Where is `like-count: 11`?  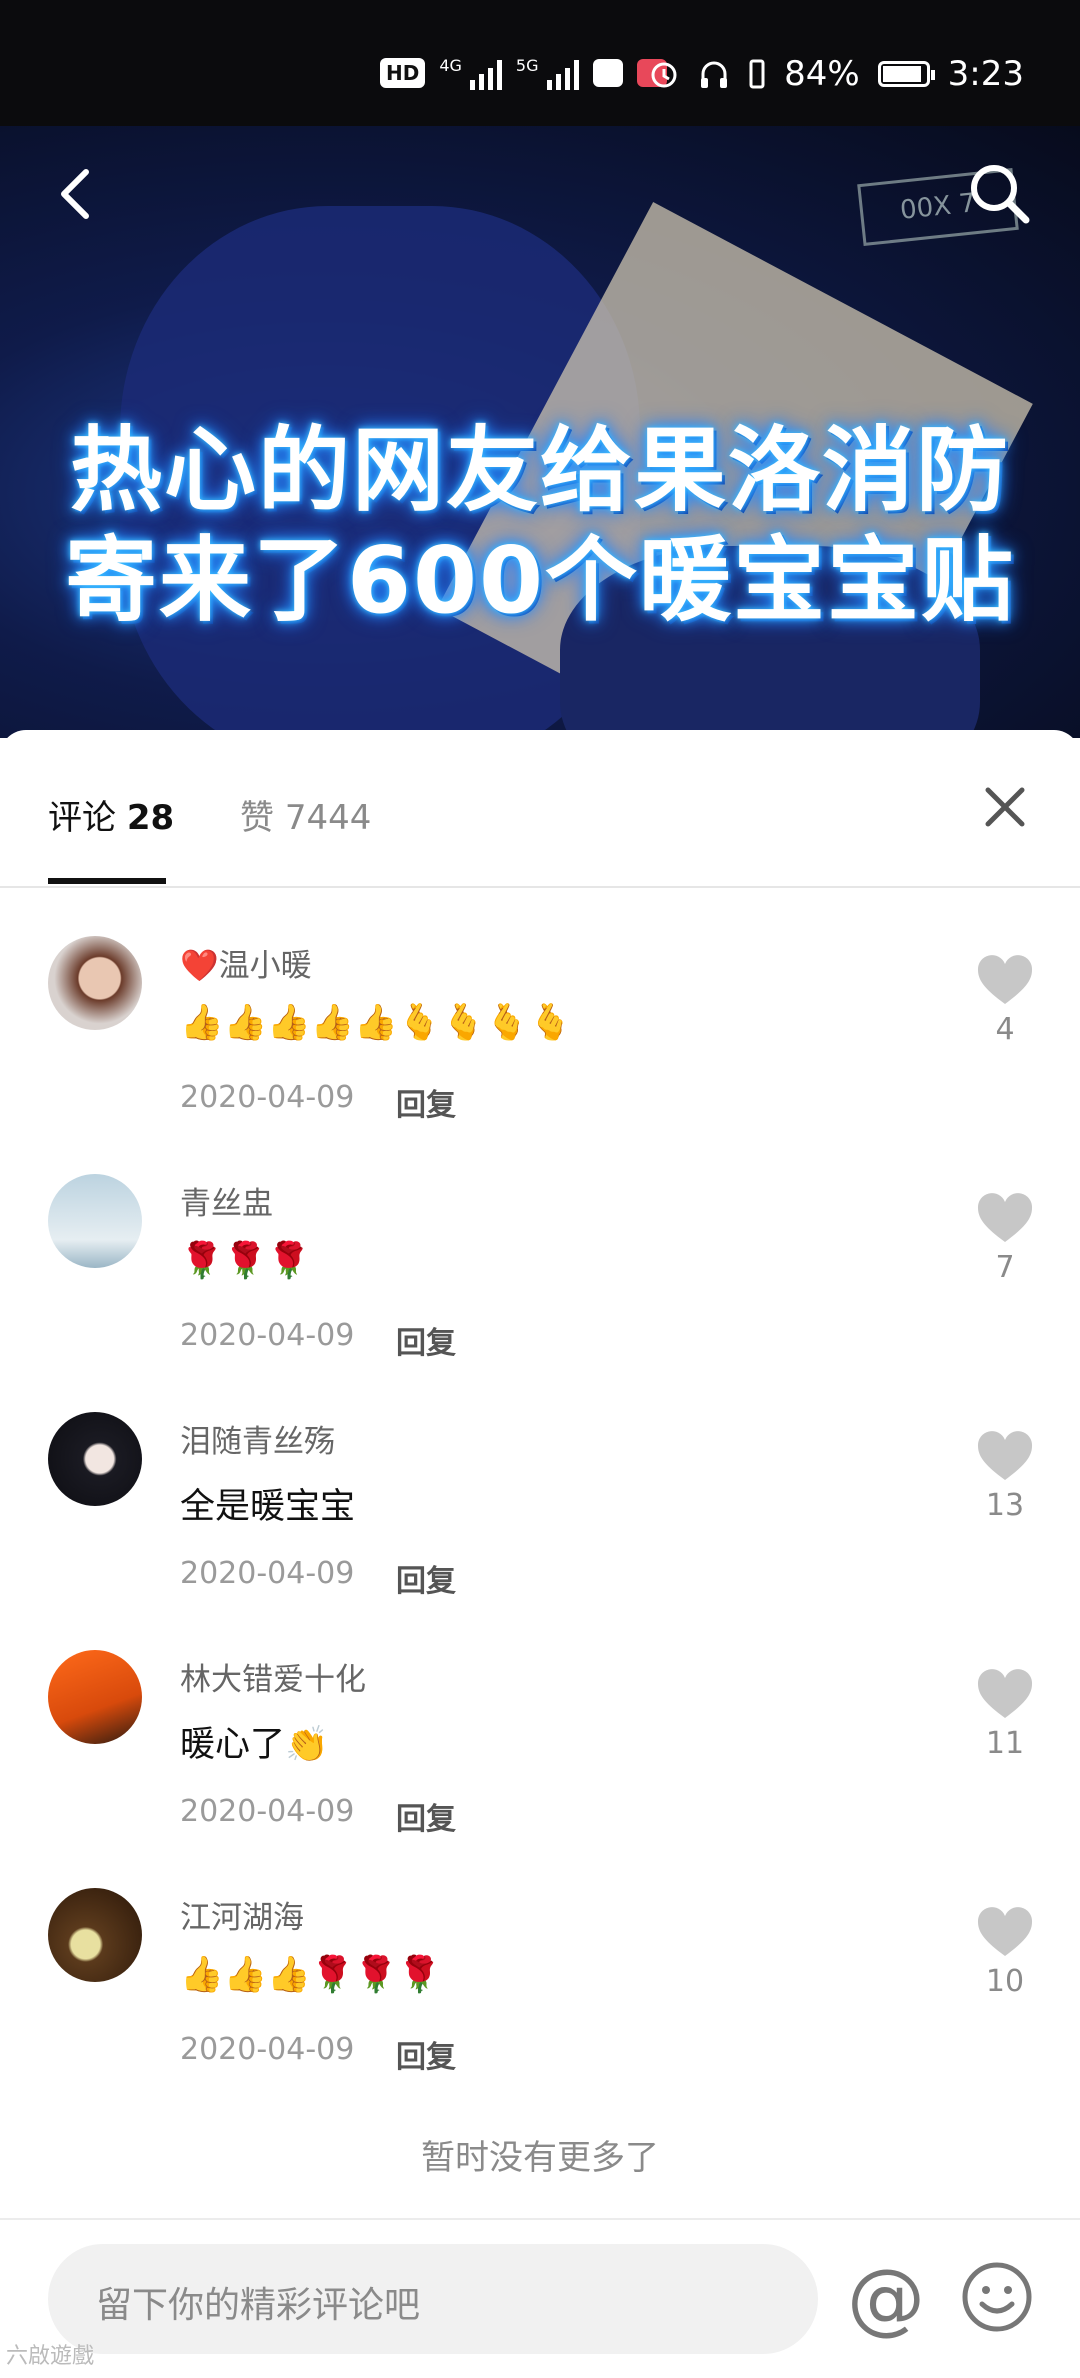
like-count: 11 is located at coordinates (1005, 1743).